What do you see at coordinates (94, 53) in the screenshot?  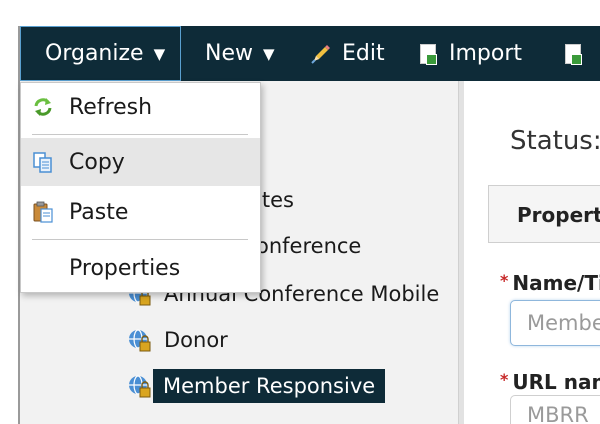 I see `organize-label: Organize` at bounding box center [94, 53].